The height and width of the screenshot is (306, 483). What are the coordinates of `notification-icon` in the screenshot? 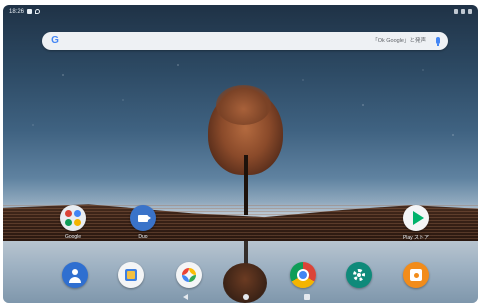 It's located at (29, 11).